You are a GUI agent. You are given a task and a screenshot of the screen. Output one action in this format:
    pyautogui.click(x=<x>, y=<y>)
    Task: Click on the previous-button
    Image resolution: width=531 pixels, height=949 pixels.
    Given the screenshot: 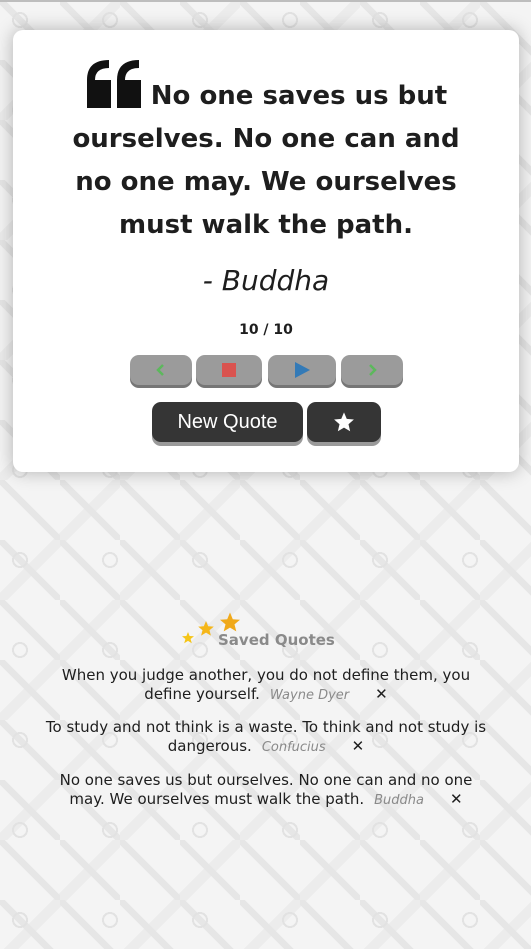 What is the action you would take?
    pyautogui.click(x=161, y=370)
    